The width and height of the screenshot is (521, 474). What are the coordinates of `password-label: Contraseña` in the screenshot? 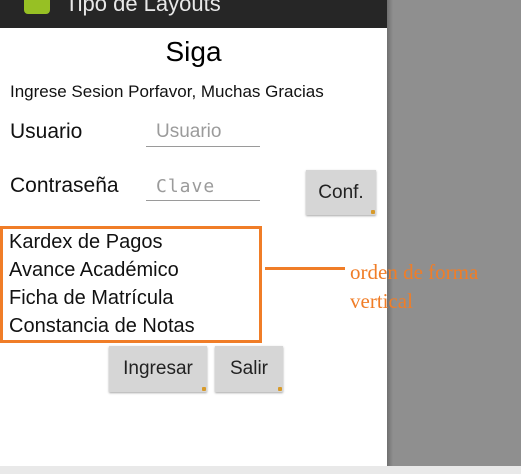 It's located at (64, 185).